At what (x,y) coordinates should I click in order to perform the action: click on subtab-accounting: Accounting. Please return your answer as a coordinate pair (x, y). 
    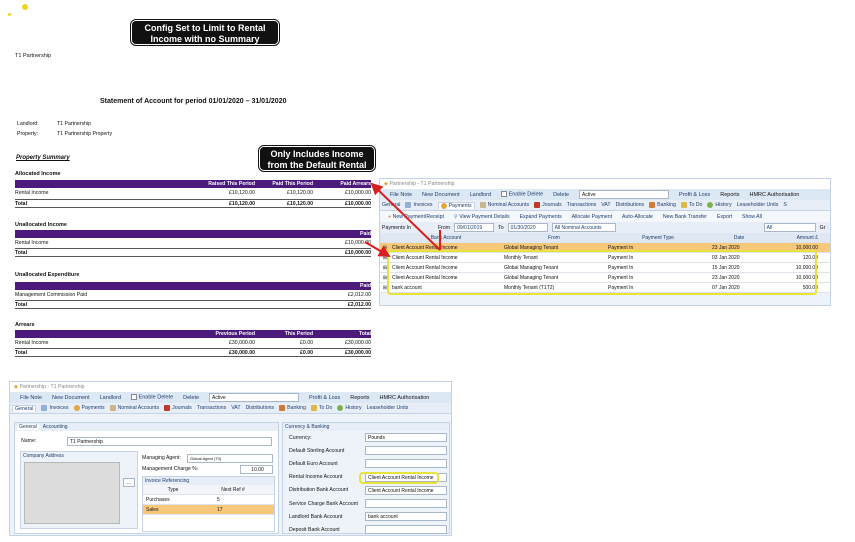
    Looking at the image, I should click on (55, 427).